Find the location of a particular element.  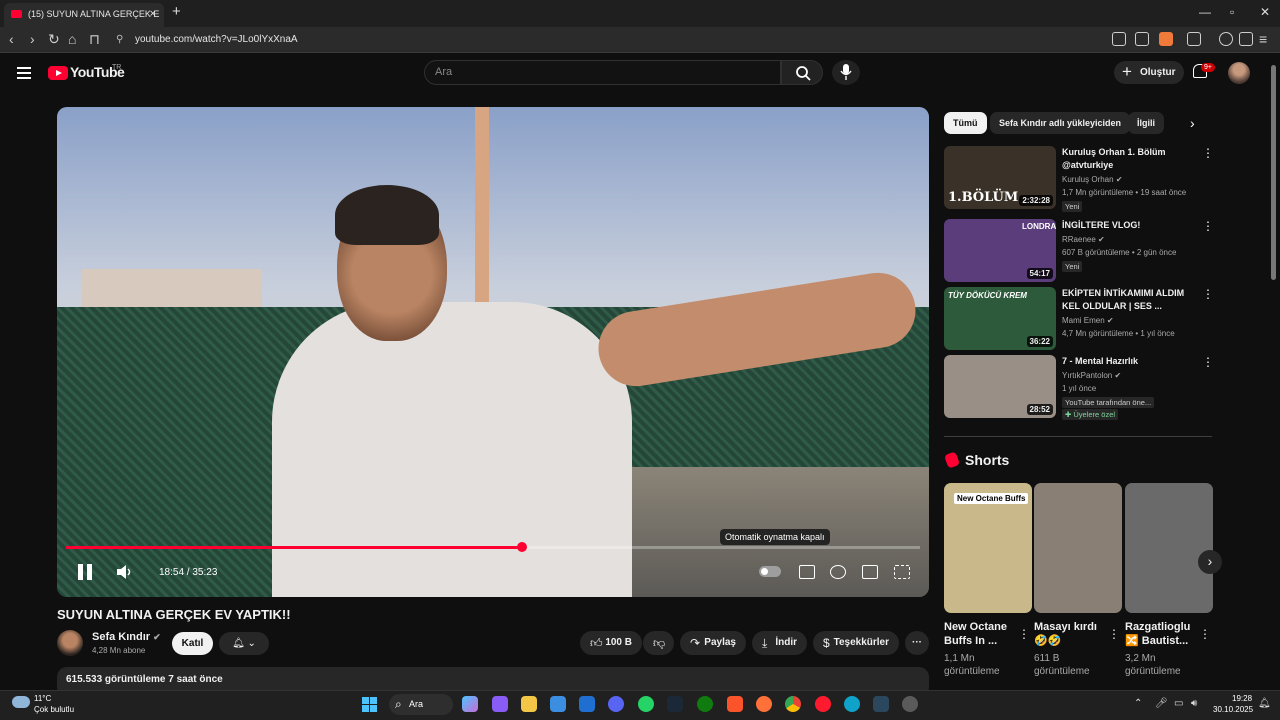

thanks-button: $ Teşekkürler is located at coordinates (856, 643).